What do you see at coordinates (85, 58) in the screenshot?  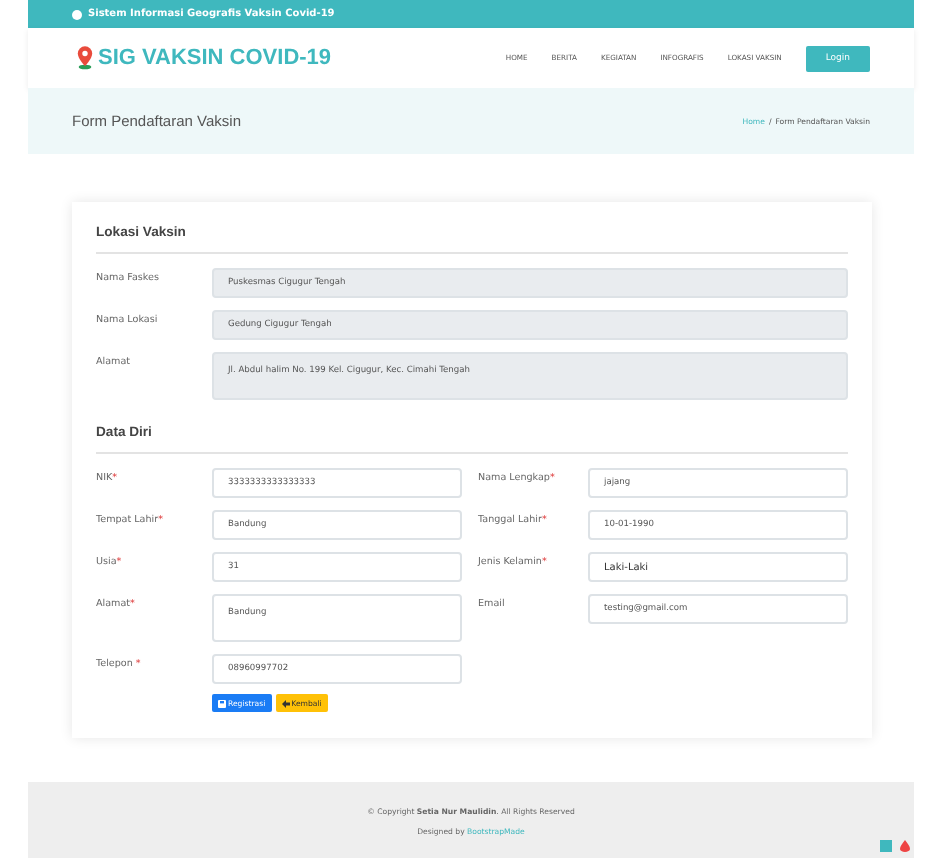 I see `map-pin-icon` at bounding box center [85, 58].